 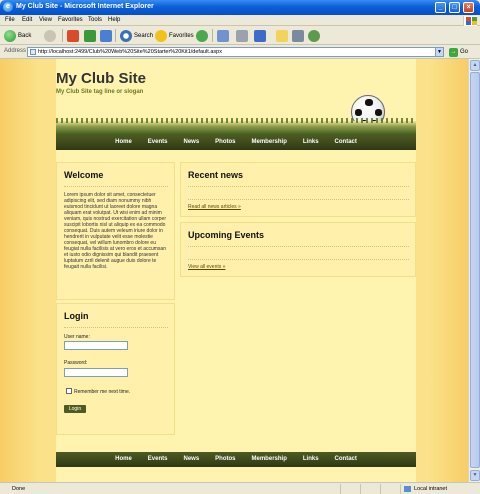 What do you see at coordinates (440, 7) in the screenshot?
I see `minimize-button: _` at bounding box center [440, 7].